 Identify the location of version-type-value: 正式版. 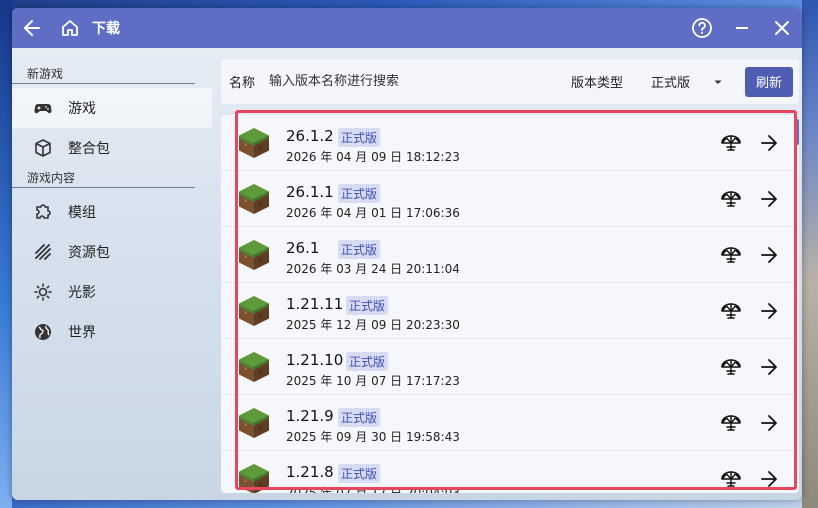
(671, 83).